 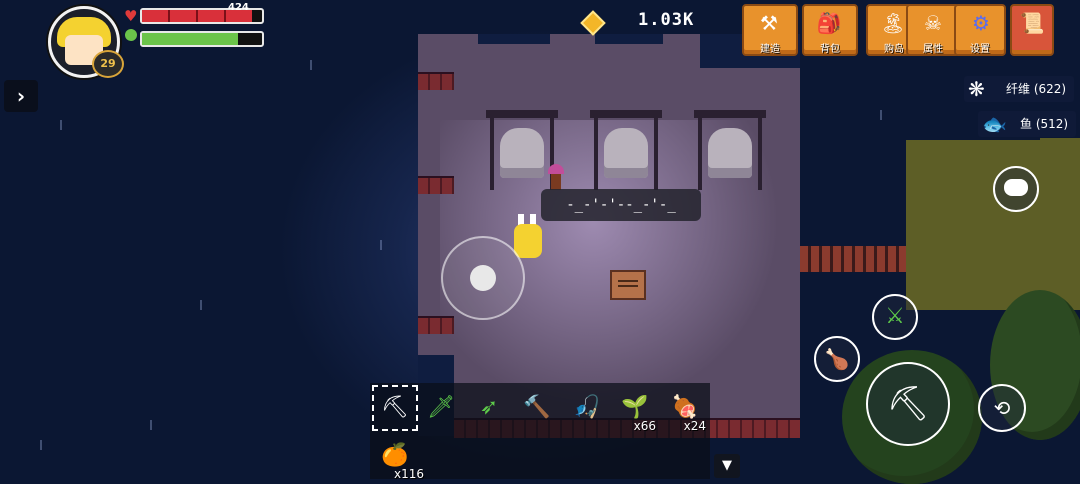 I want to click on build-button: ⚒ 建造, so click(x=770, y=30).